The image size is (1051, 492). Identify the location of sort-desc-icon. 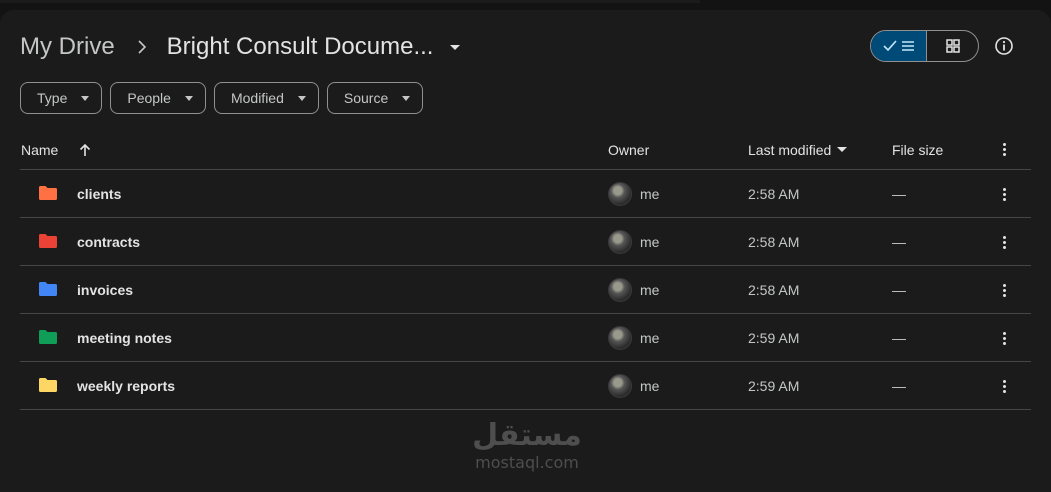
(842, 149).